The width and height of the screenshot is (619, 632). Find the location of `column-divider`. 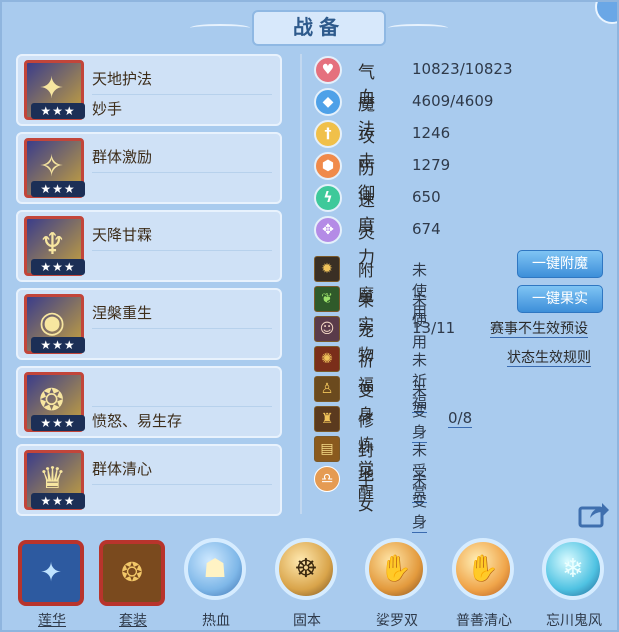

column-divider is located at coordinates (301, 284).